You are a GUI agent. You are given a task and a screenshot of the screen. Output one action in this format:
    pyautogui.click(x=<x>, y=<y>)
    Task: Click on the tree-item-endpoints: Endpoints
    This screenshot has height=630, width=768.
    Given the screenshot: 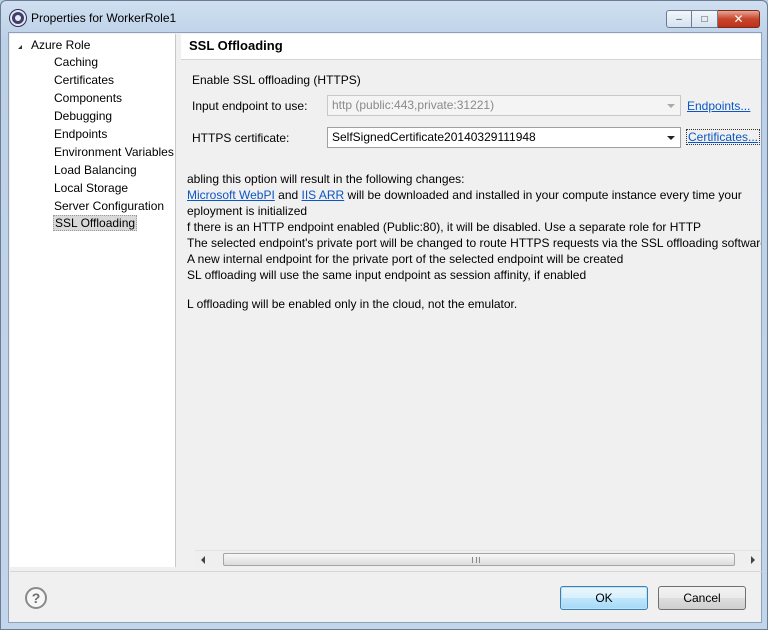 What is the action you would take?
    pyautogui.click(x=80, y=134)
    